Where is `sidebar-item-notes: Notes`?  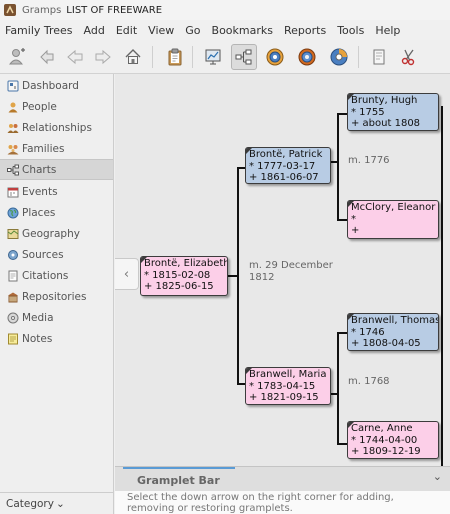
sidebar-item-notes: Notes is located at coordinates (56, 338).